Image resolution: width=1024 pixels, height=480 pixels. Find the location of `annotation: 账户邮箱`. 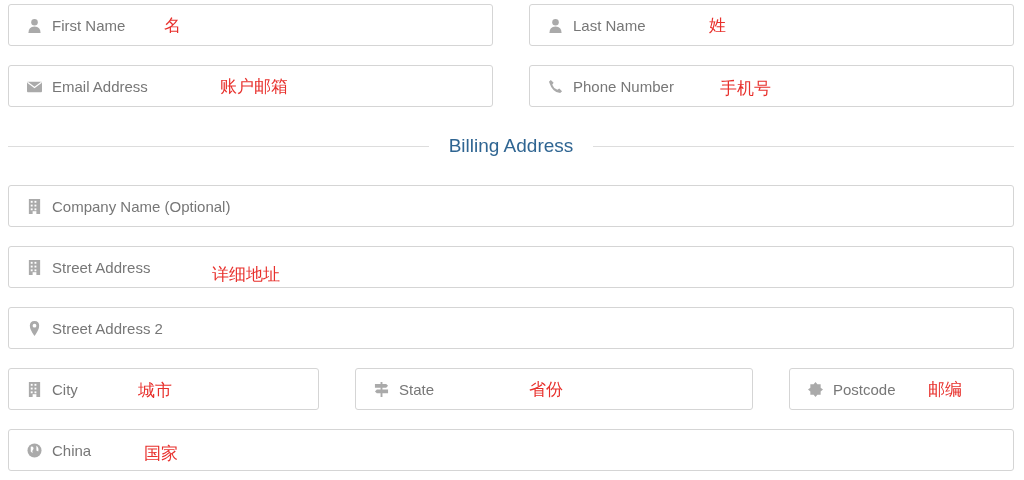

annotation: 账户邮箱 is located at coordinates (254, 86).